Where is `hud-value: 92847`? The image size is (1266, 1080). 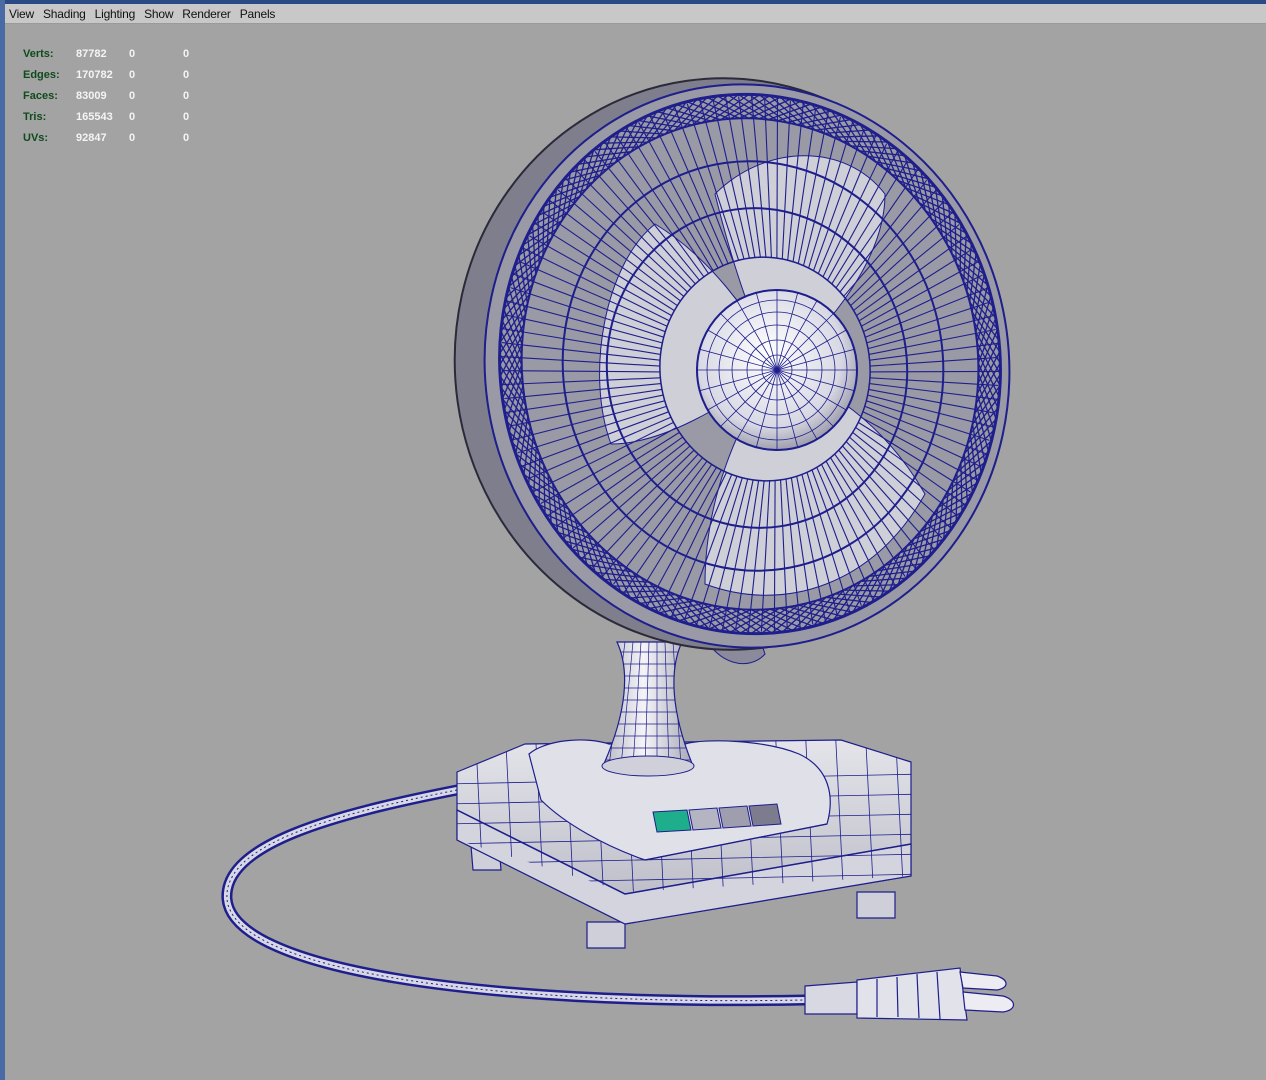
hud-value: 92847 is located at coordinates (91, 138).